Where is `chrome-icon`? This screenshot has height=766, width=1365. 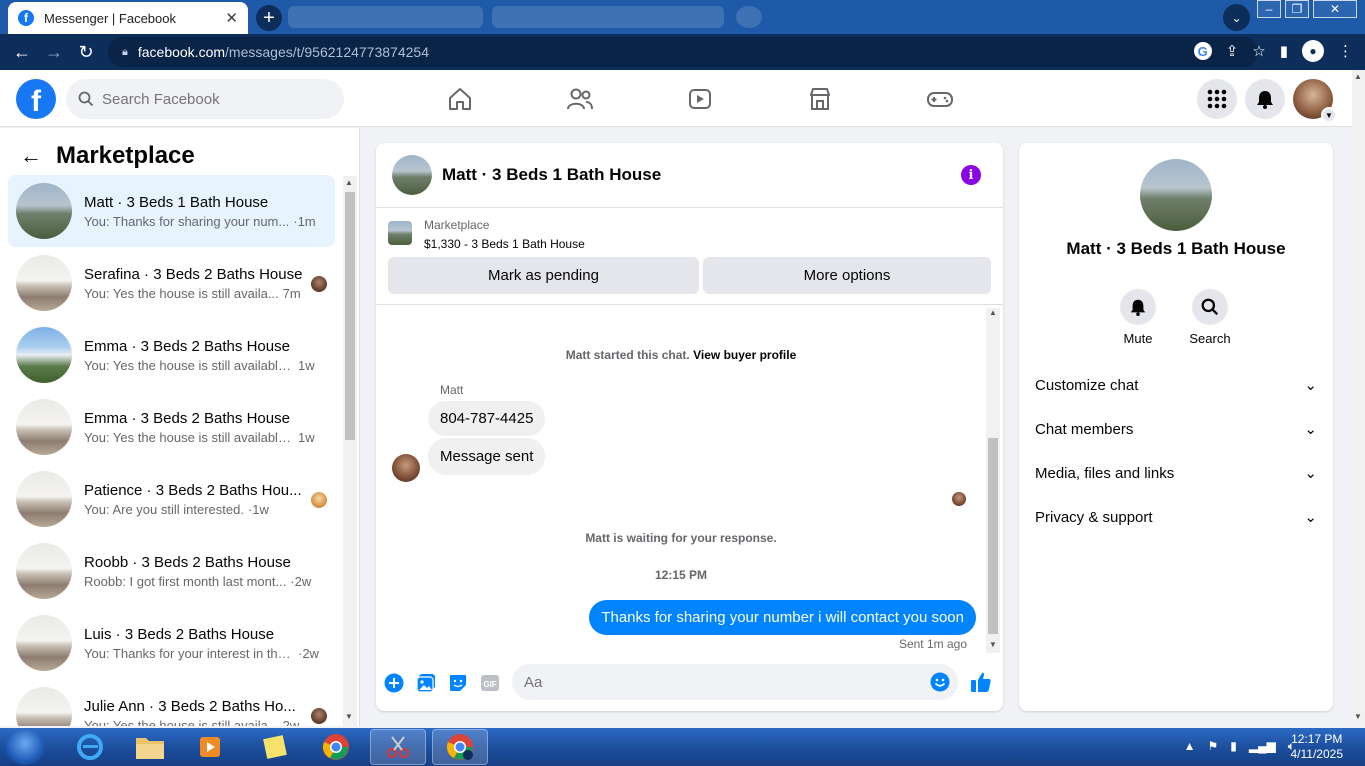
chrome-icon is located at coordinates (335, 747).